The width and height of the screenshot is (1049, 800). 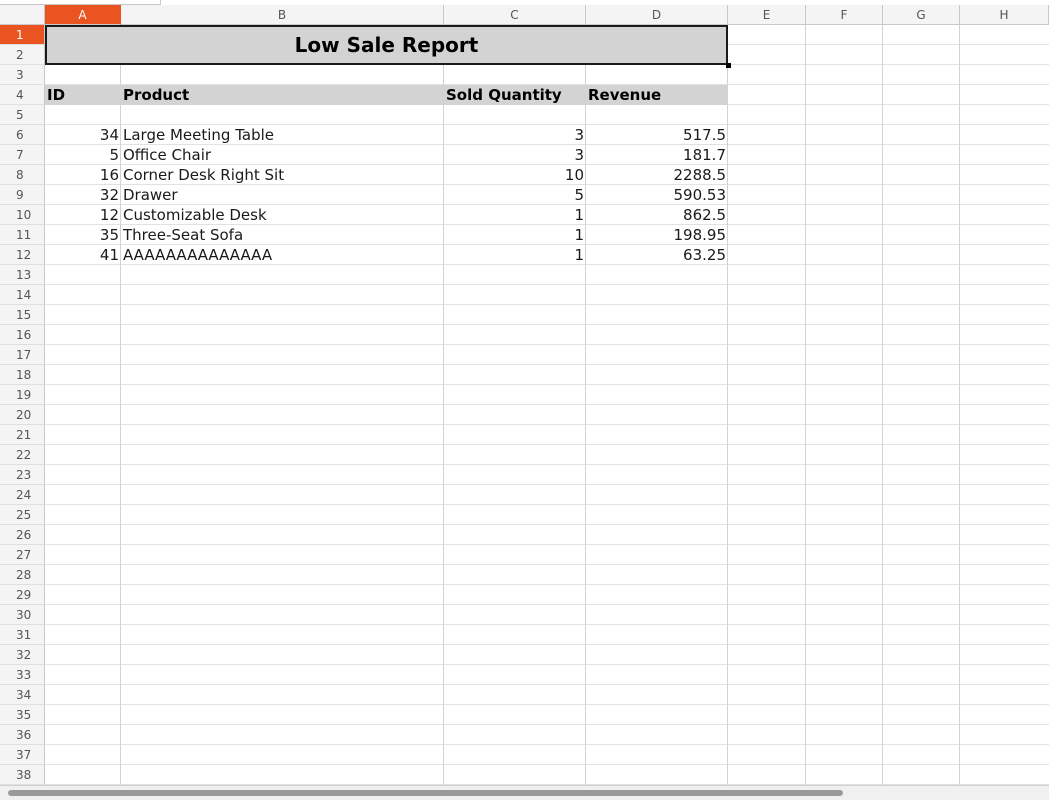 I want to click on row-header-10: 10, so click(x=22, y=215).